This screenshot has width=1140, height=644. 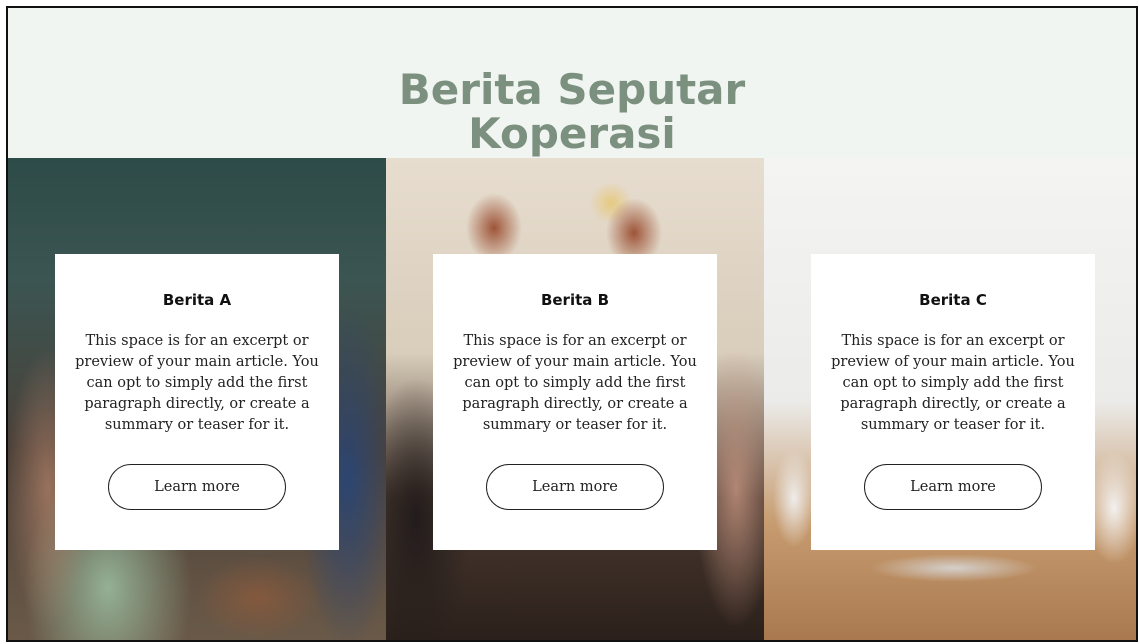 What do you see at coordinates (572, 111) in the screenshot?
I see `page-title: Berita Seputar Koperasi` at bounding box center [572, 111].